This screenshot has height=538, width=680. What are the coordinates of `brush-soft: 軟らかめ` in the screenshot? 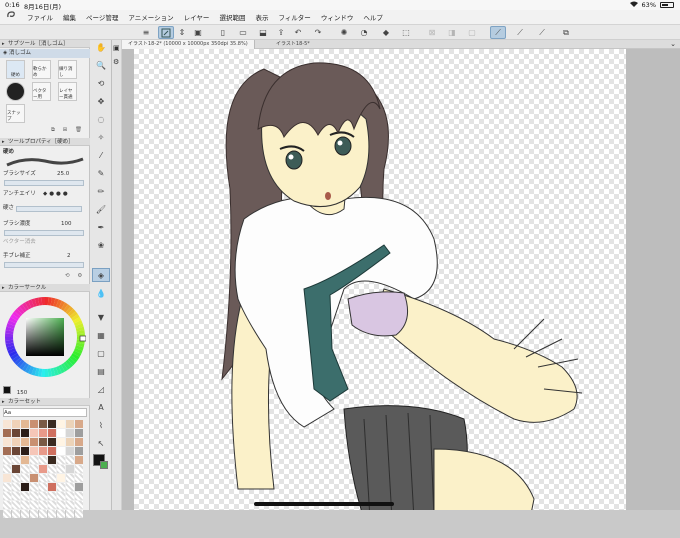 It's located at (41, 69).